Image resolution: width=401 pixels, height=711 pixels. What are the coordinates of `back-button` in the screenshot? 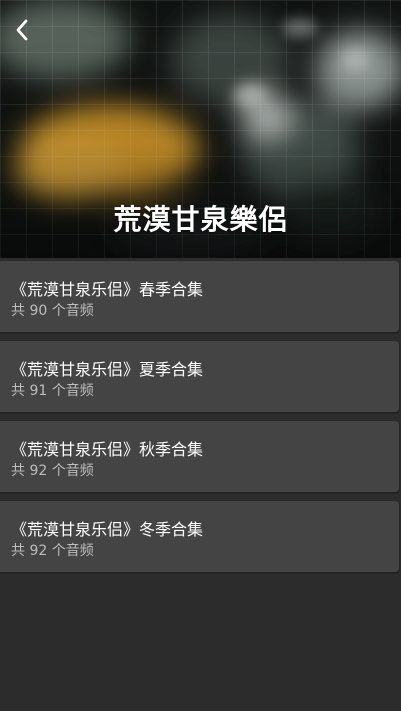 It's located at (22, 30).